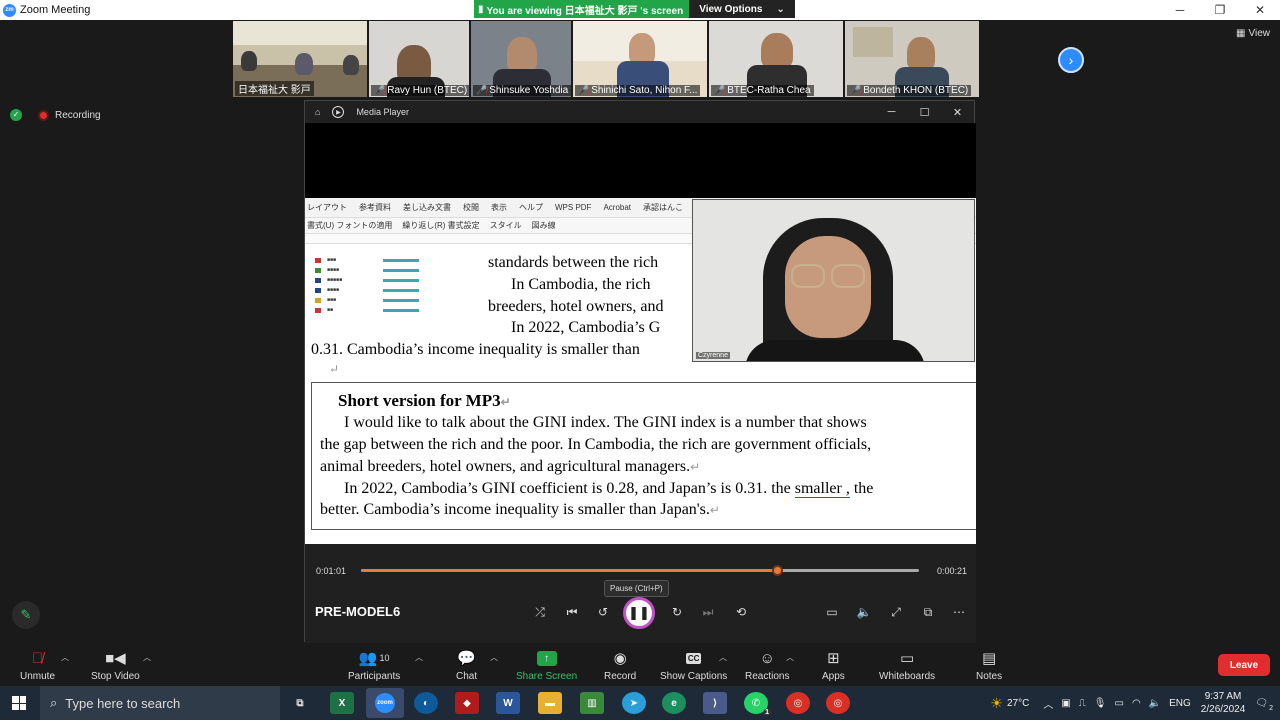 The image size is (1280, 720). I want to click on previous-icon: ⏮, so click(572, 612).